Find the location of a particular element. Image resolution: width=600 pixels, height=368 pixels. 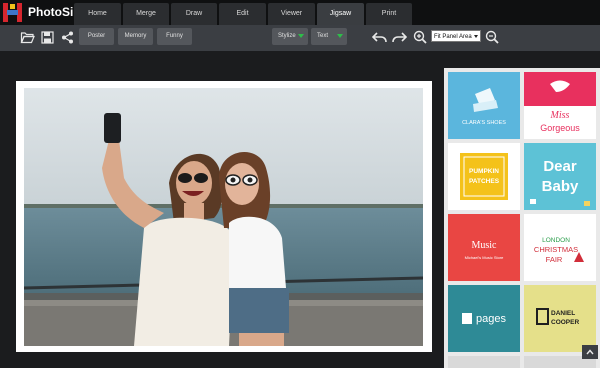

template-text: Gorgeous is located at coordinates (560, 128).